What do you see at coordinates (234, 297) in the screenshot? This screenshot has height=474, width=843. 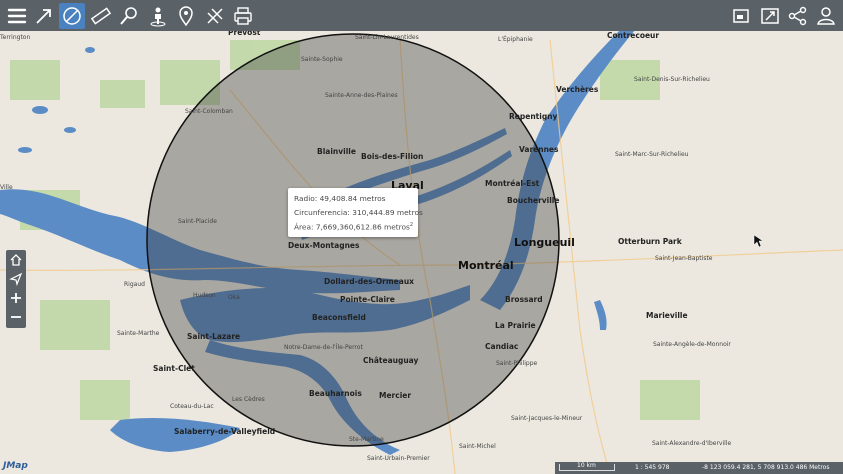 I see `map-label: Oka` at bounding box center [234, 297].